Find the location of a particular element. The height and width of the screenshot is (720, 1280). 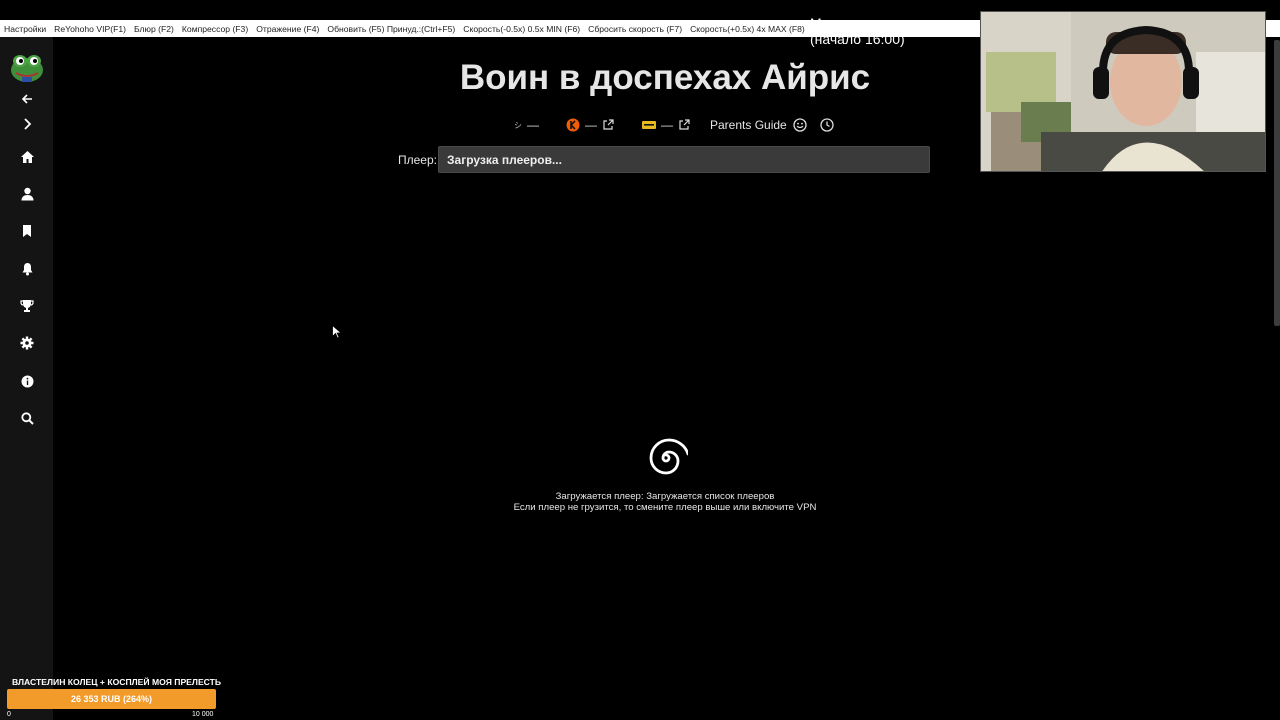

player-label: Плеер: is located at coordinates (417, 160).